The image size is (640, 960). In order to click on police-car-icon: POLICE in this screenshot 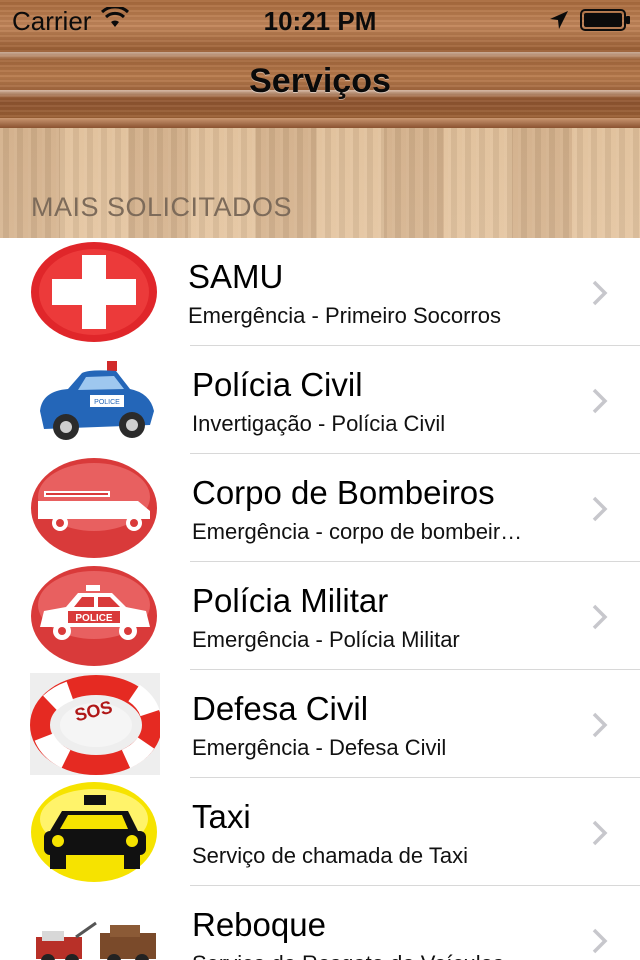, I will do `click(94, 616)`.